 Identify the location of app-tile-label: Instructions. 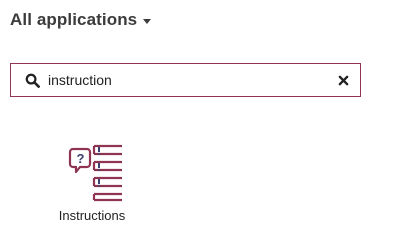
(92, 215).